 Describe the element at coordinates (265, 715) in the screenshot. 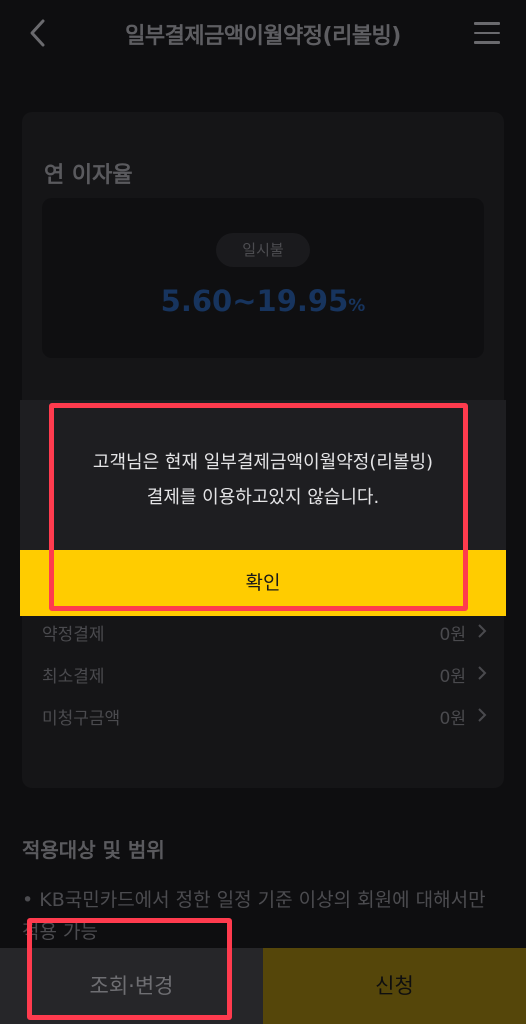

I see `row-unbilled-amount: 미청구금액 0원` at that location.